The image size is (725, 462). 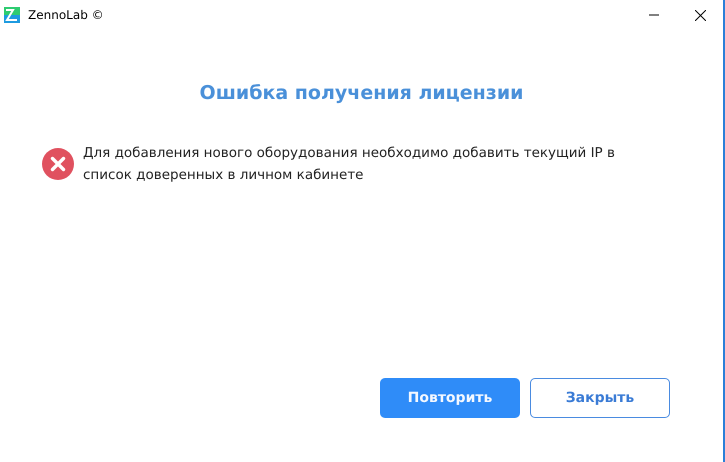 I want to click on close-dialog-button: Закрыть, so click(x=600, y=398).